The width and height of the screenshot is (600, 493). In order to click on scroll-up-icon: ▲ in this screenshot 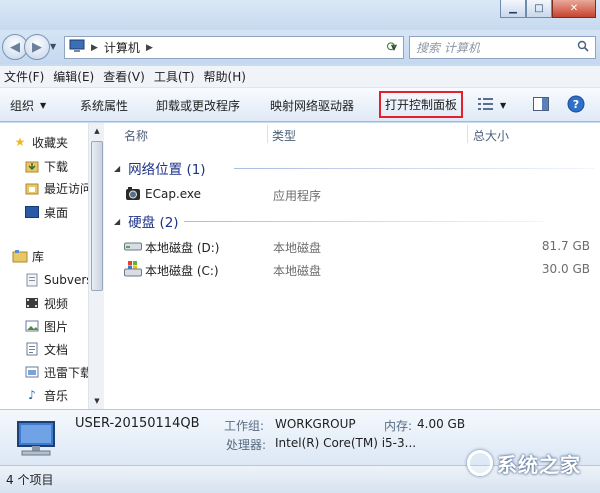, I will do `click(97, 131)`.